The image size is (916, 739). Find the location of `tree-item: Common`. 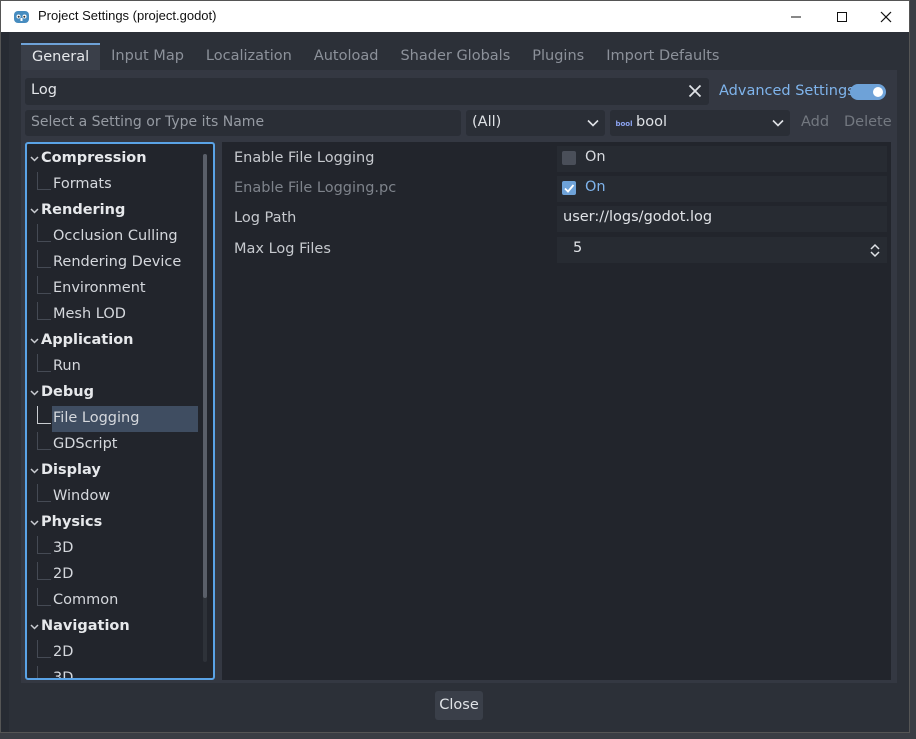

tree-item: Common is located at coordinates (112, 601).